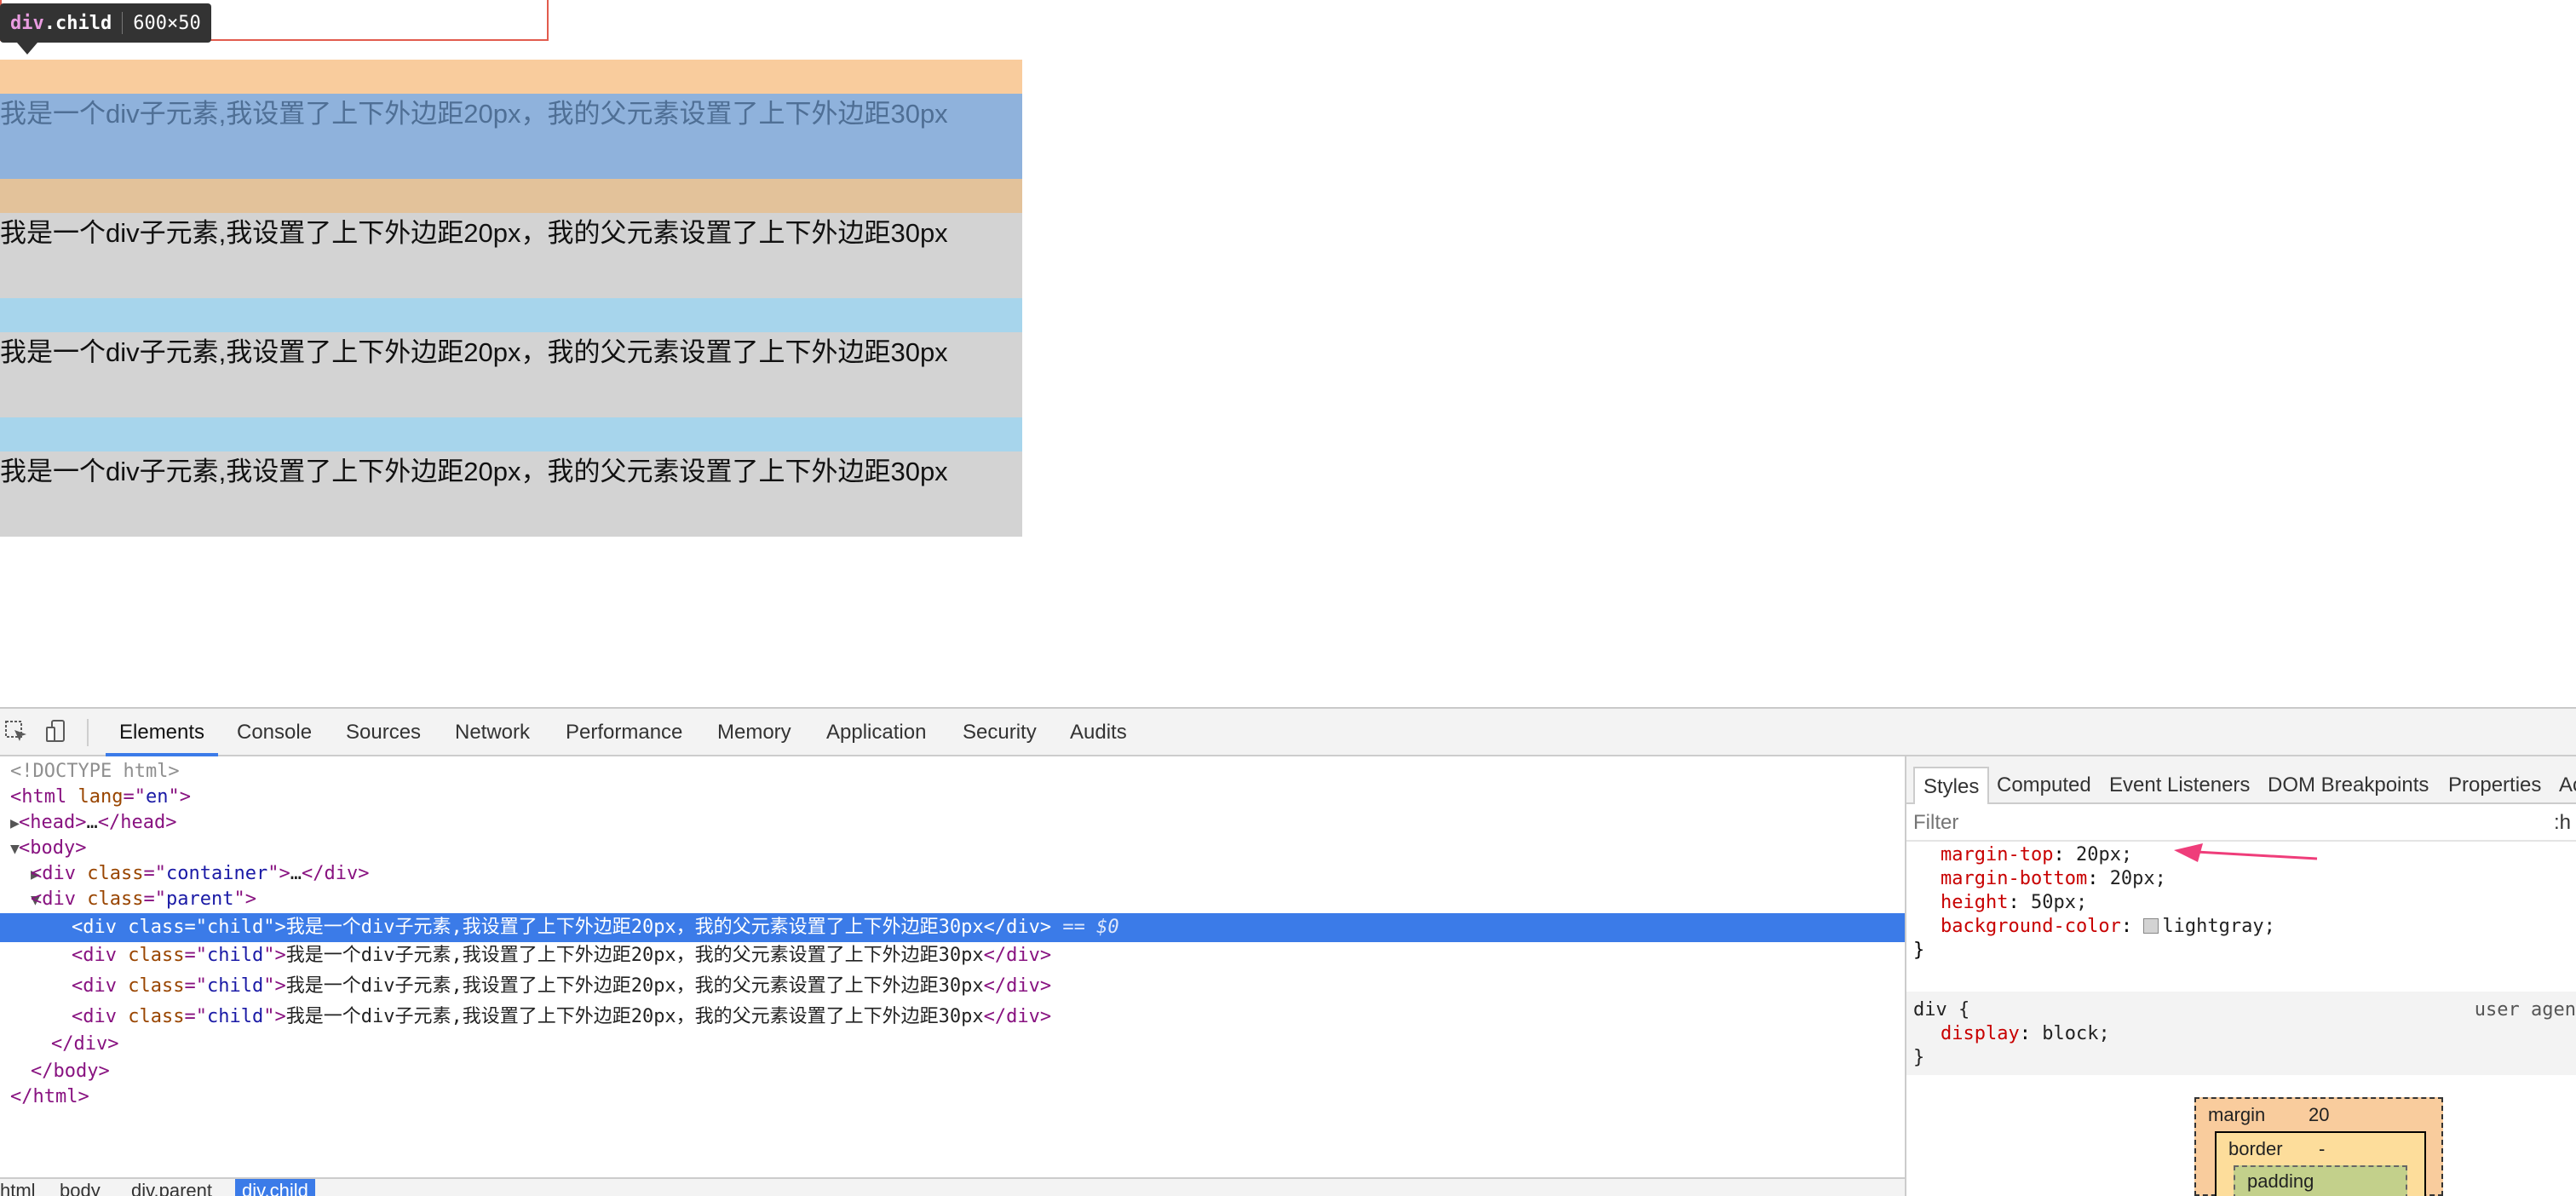  I want to click on styles-filter-bar: :h, so click(2241, 824).